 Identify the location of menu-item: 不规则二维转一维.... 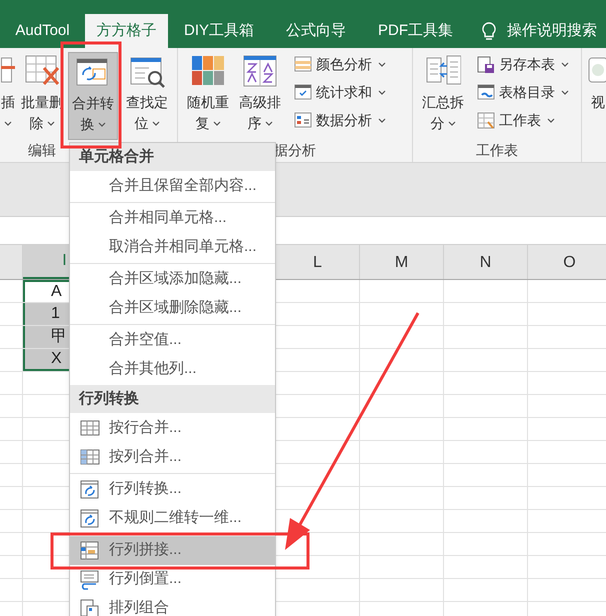
(172, 518).